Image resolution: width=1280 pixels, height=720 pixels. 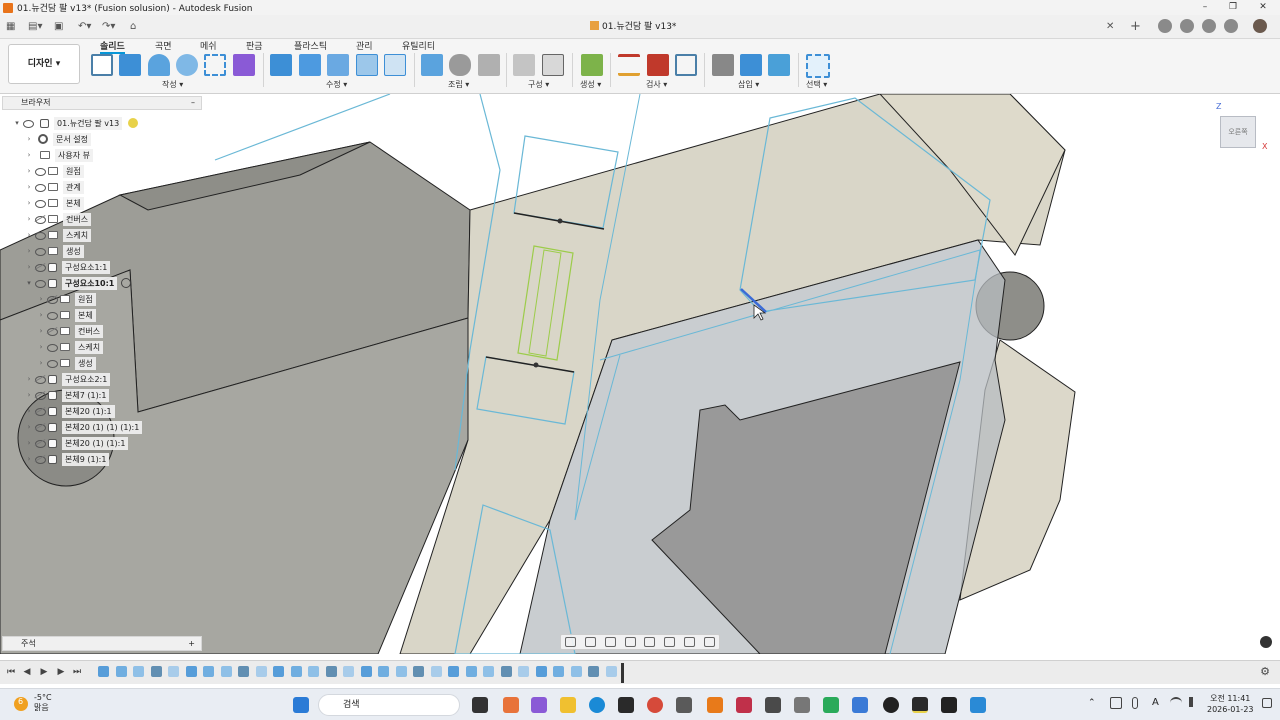 I want to click on browser-item: › 본체20 (1) (1):1, so click(x=76, y=443).